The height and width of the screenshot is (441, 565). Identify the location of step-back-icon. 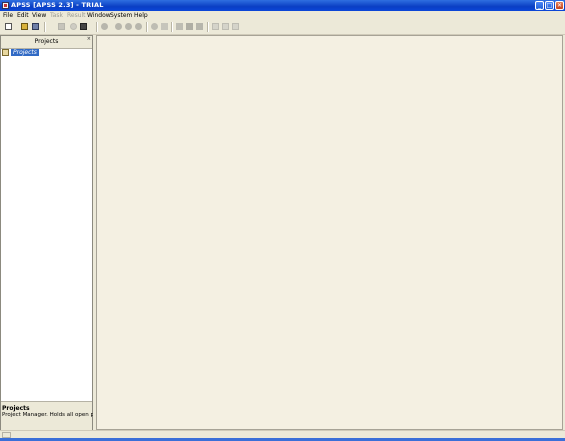
(118, 26).